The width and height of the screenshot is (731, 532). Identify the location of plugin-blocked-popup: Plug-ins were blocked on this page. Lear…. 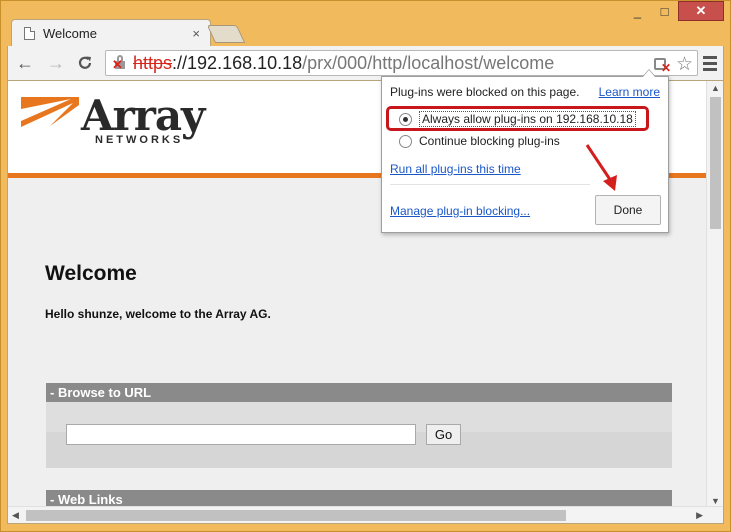
(525, 151).